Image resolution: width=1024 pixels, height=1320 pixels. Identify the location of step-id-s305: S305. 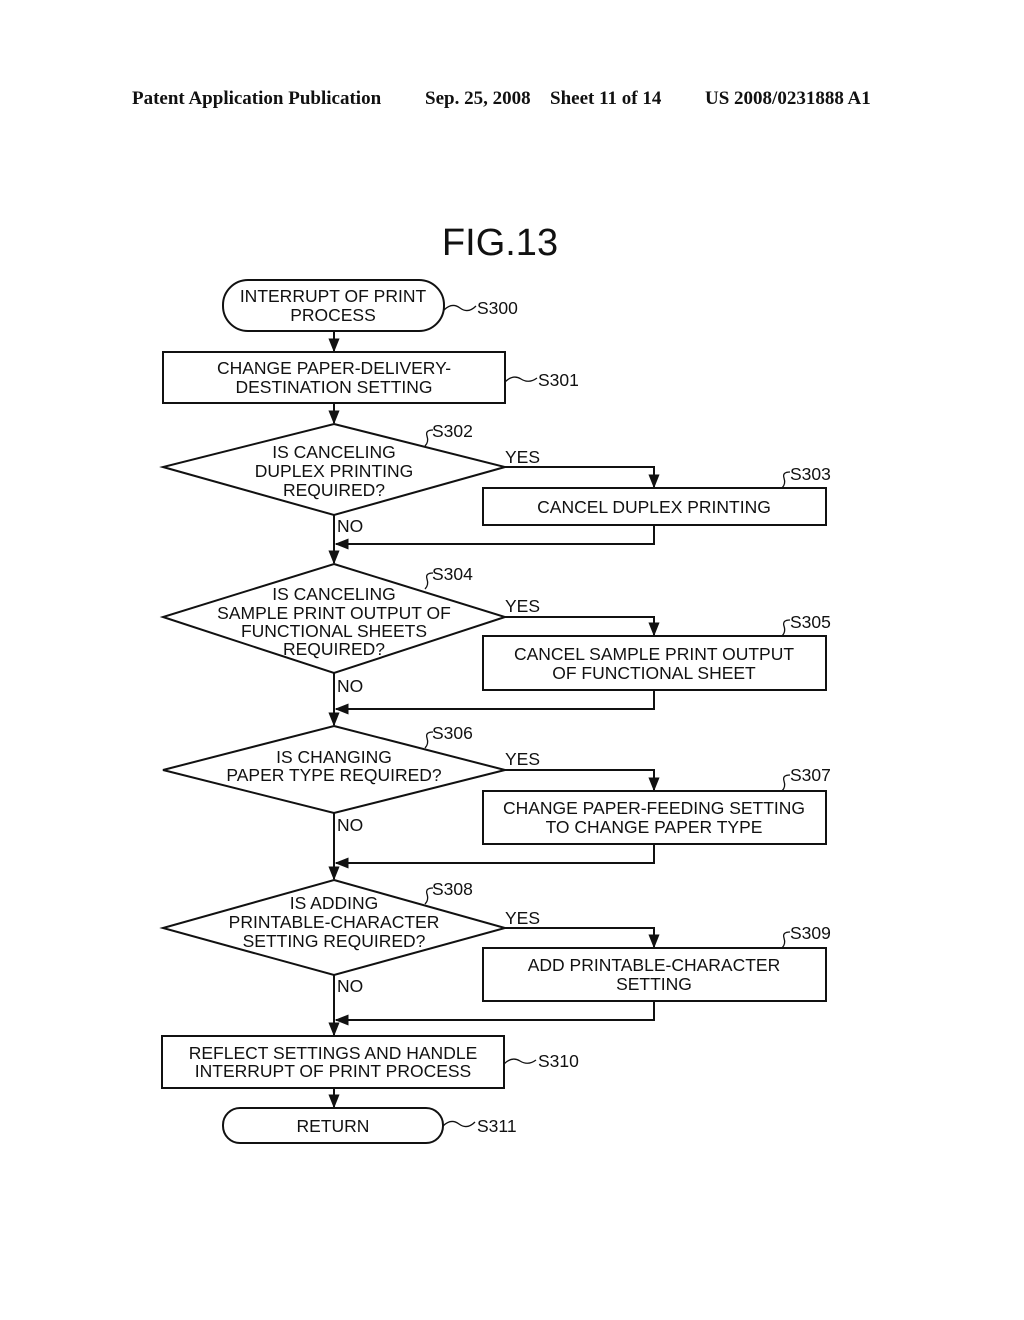
(810, 622).